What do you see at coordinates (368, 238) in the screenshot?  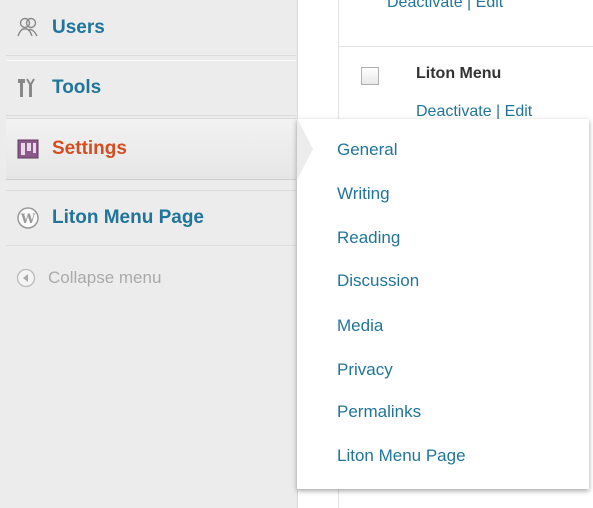 I see `submenu-item-reading: Reading` at bounding box center [368, 238].